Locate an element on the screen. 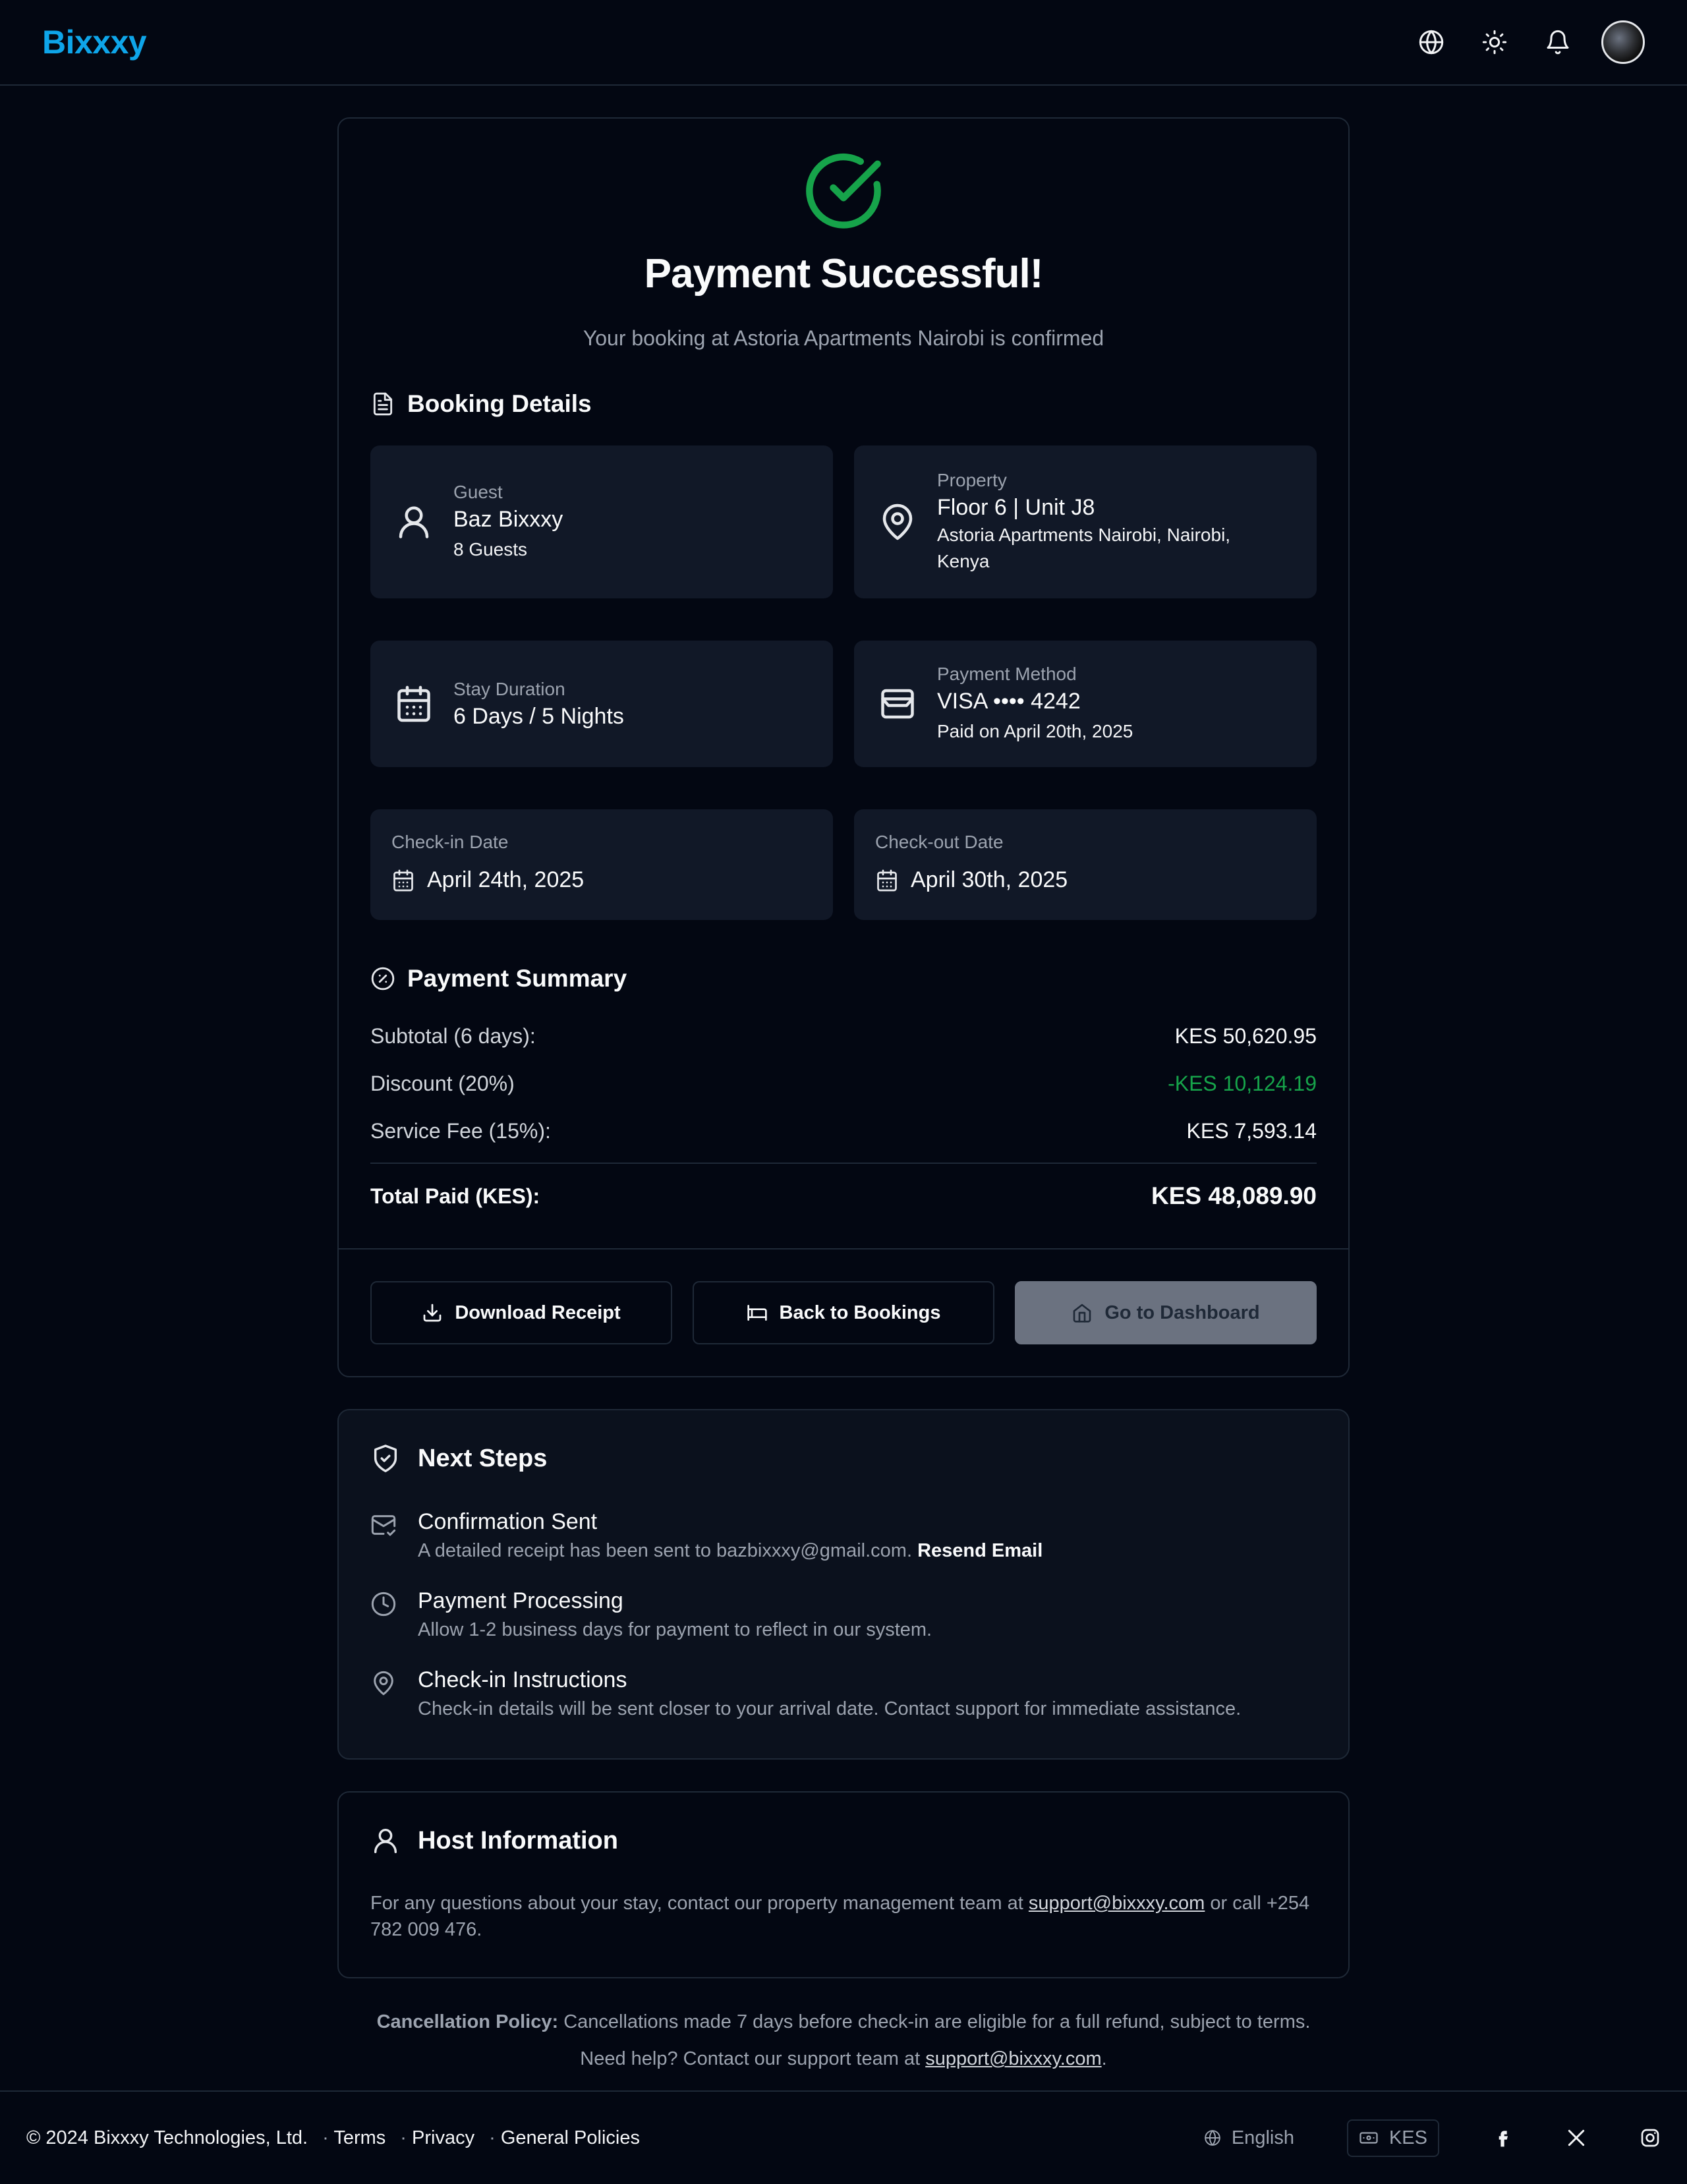 The width and height of the screenshot is (1687, 2184). discount-value: -KES 10,124.19 is located at coordinates (1242, 1083).